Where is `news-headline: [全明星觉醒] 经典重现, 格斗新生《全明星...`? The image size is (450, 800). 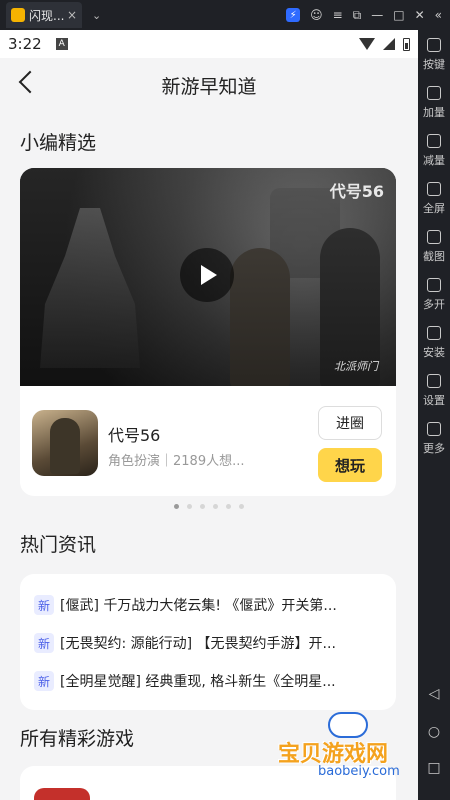
news-headline: [全明星觉醒] 经典重现, 格斗新生《全明星... is located at coordinates (222, 681).